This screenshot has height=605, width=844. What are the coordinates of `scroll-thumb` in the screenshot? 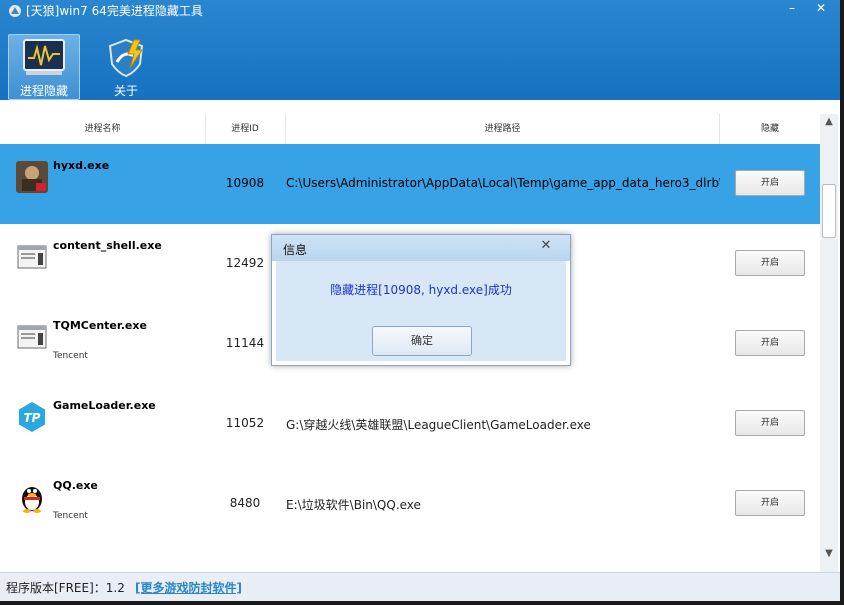 It's located at (829, 211).